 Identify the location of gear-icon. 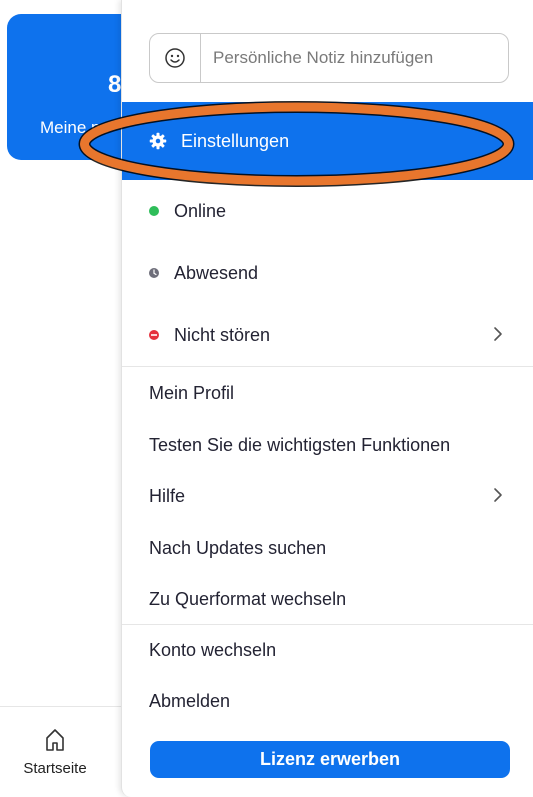
(158, 141).